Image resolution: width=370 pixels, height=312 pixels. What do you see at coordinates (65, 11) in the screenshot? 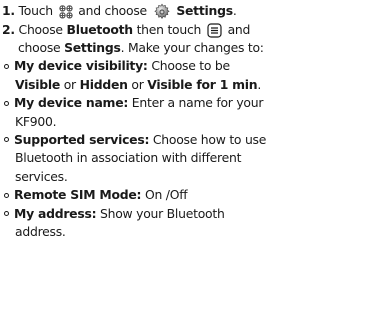
I see `grid-menu-icon` at bounding box center [65, 11].